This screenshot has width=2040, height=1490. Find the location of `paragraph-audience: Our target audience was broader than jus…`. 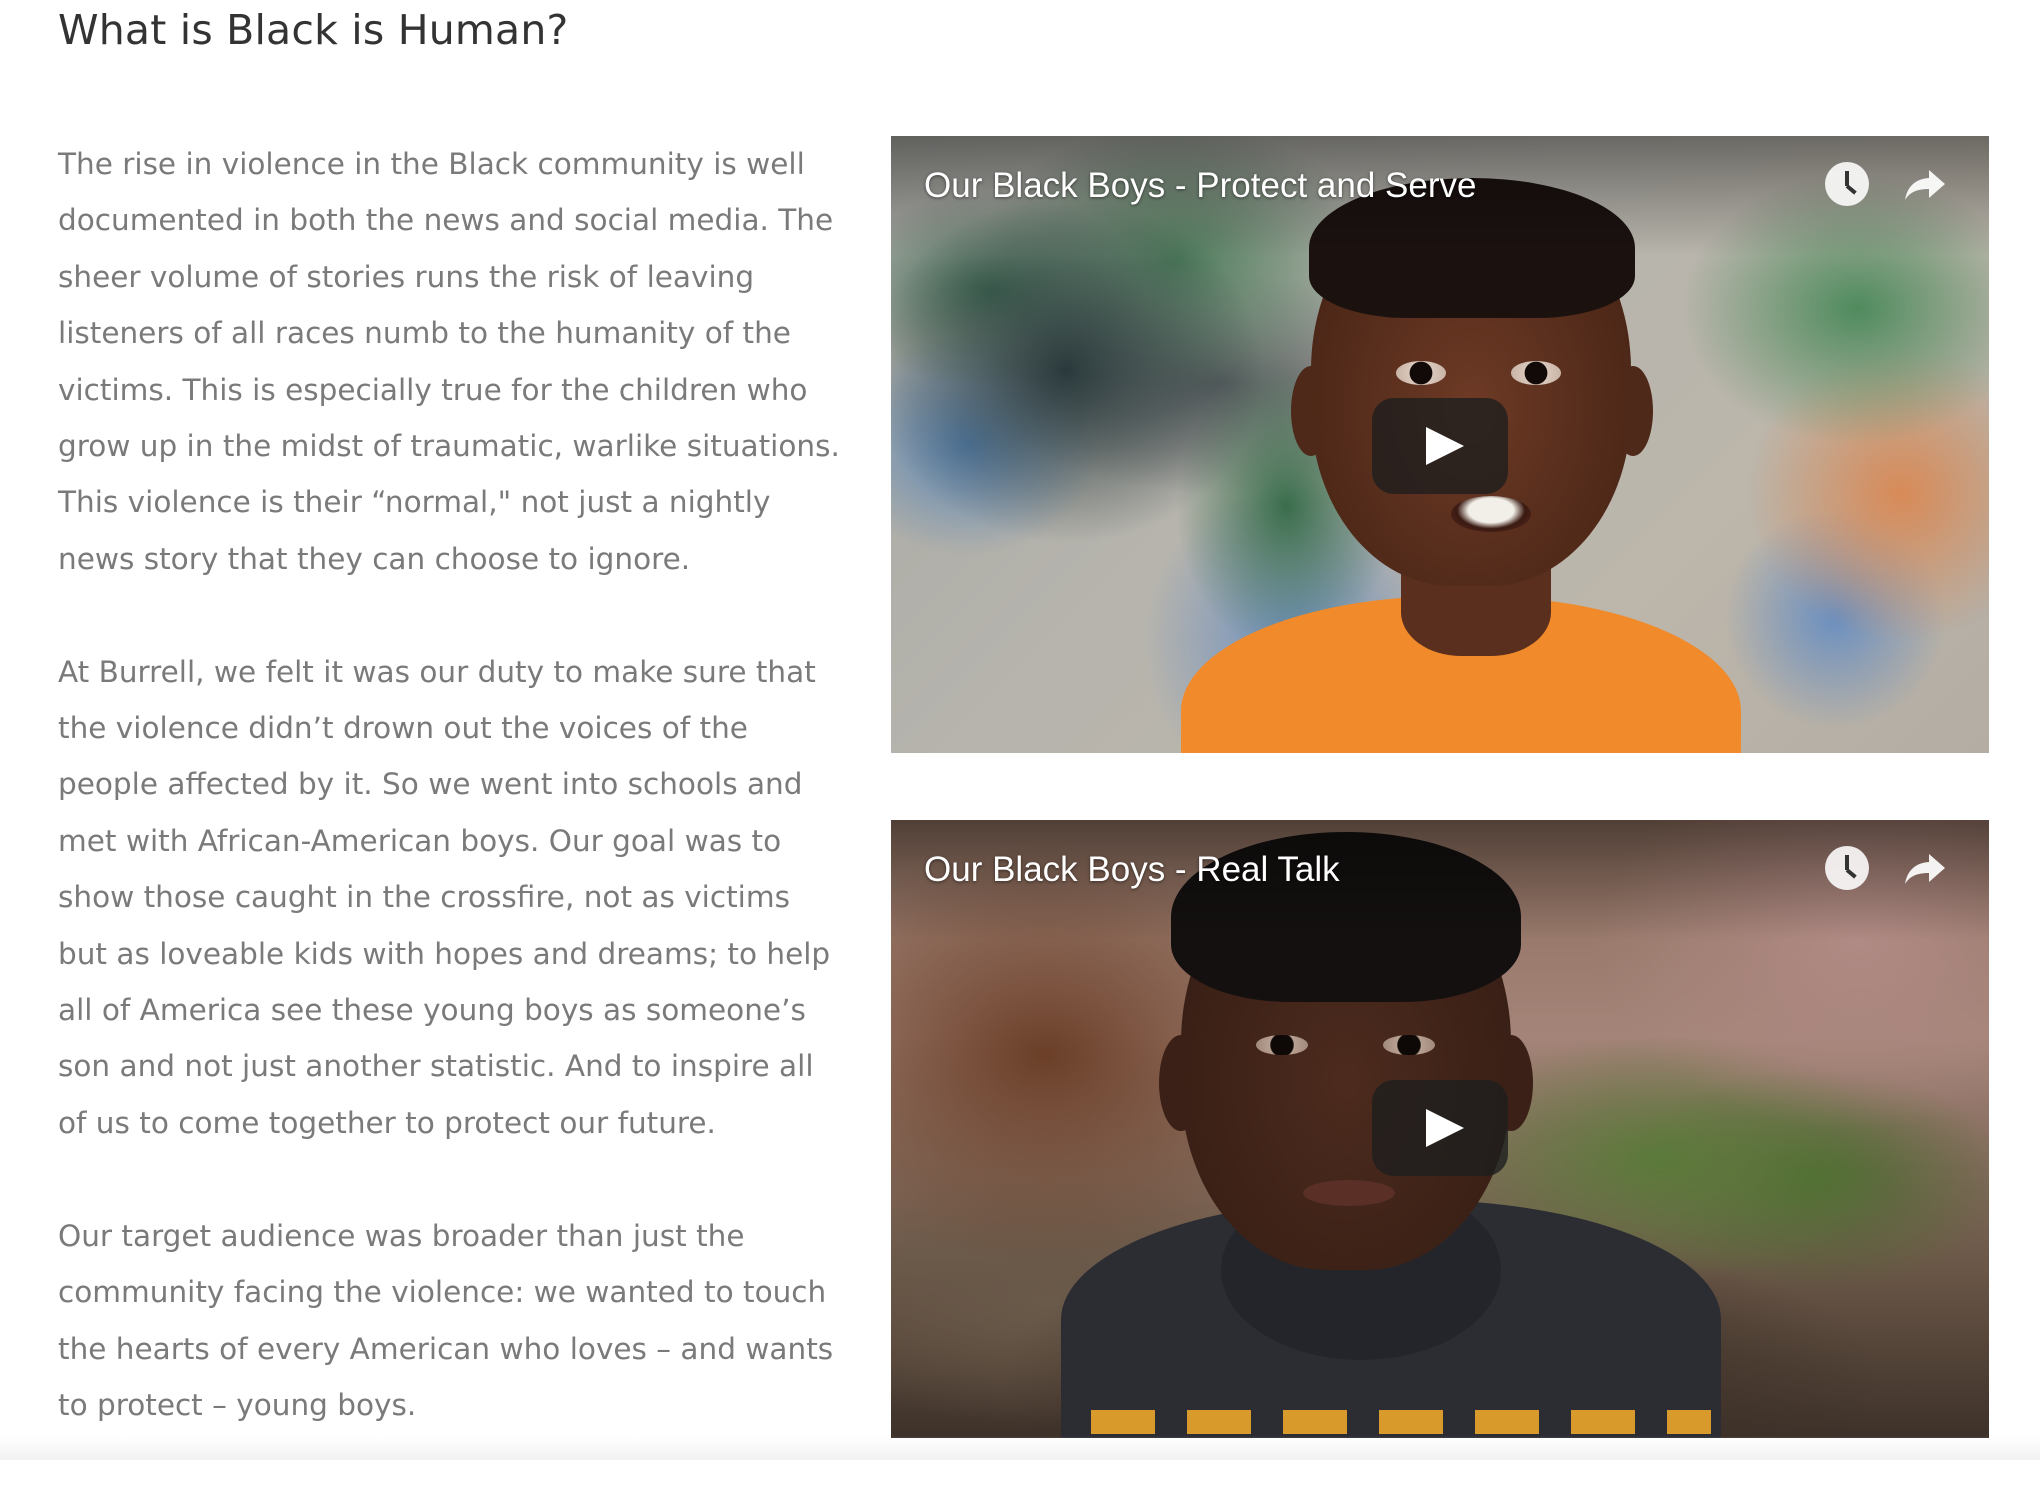

paragraph-audience: Our target audience was broader than jus… is located at coordinates (446, 1320).